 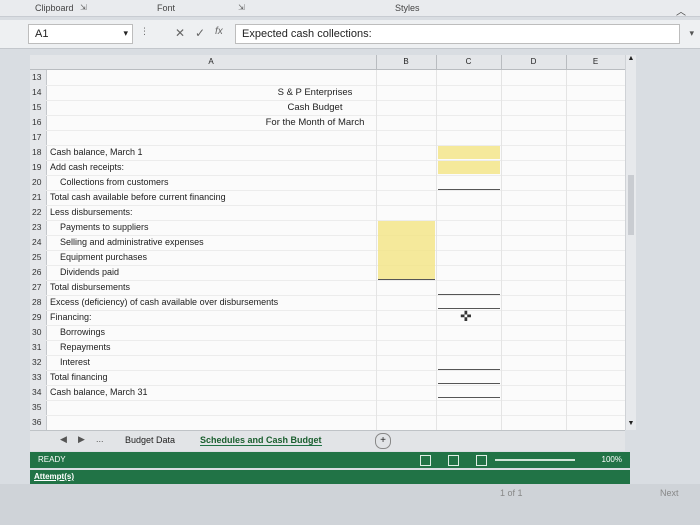 What do you see at coordinates (350, 9) in the screenshot?
I see `ribbon-group-labels: Clipboard ⇲ Font ⇲ Styles ︿` at bounding box center [350, 9].